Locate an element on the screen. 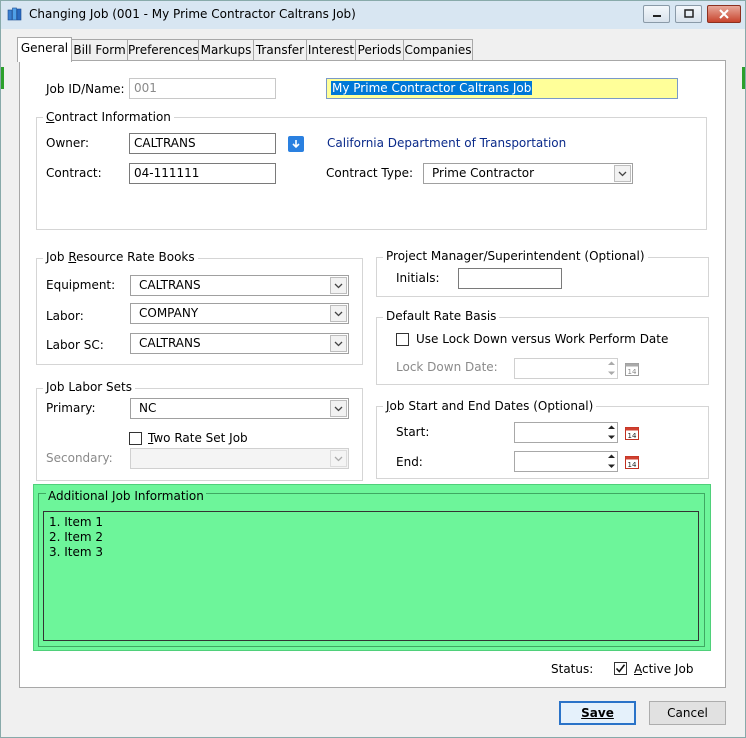 The height and width of the screenshot is (738, 746). tab-transfer: Transfer is located at coordinates (280, 50).